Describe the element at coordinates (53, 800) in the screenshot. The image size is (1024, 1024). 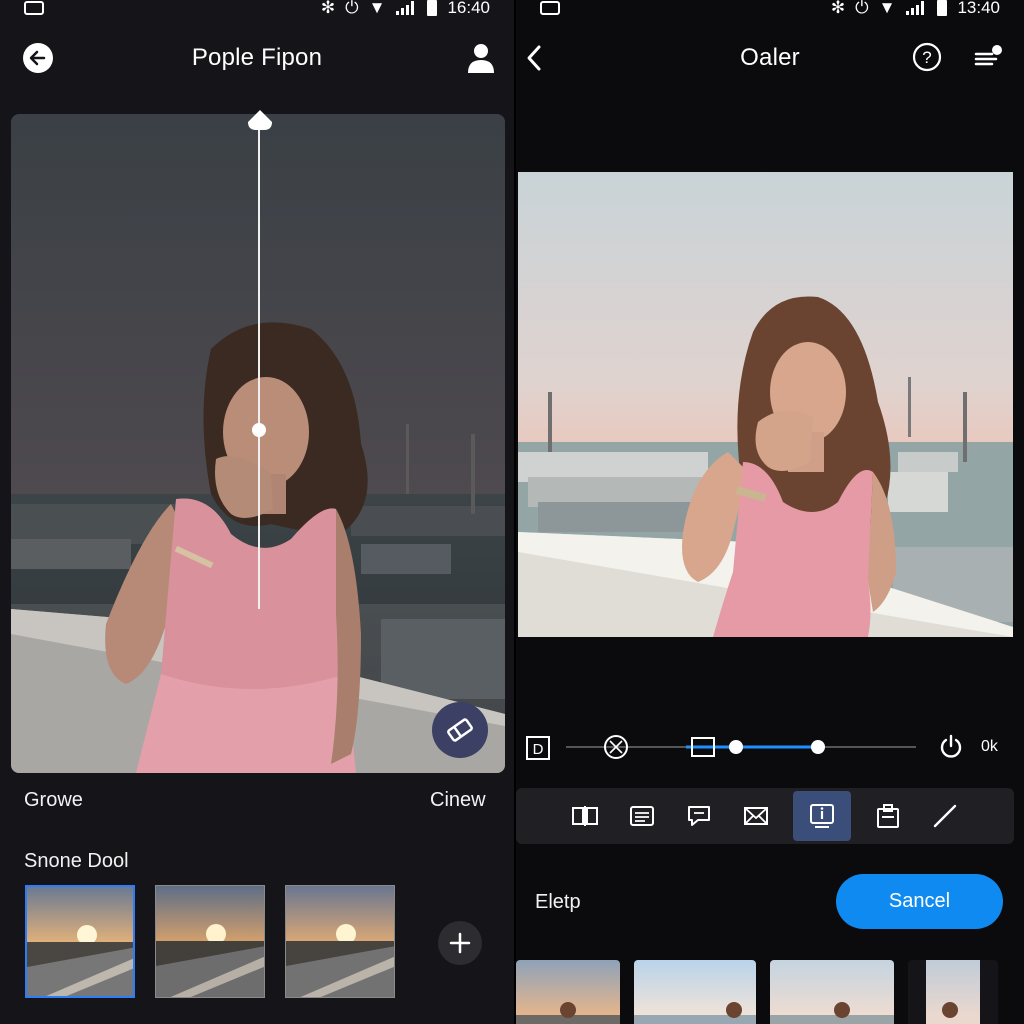
I see `option-label-growe: Growe` at that location.